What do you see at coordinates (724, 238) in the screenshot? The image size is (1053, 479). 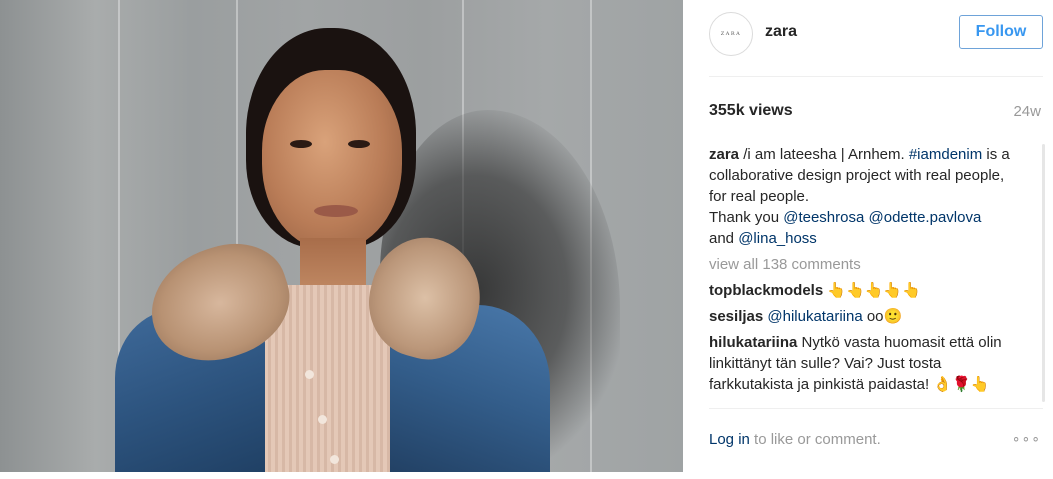 I see `caption-text: and` at bounding box center [724, 238].